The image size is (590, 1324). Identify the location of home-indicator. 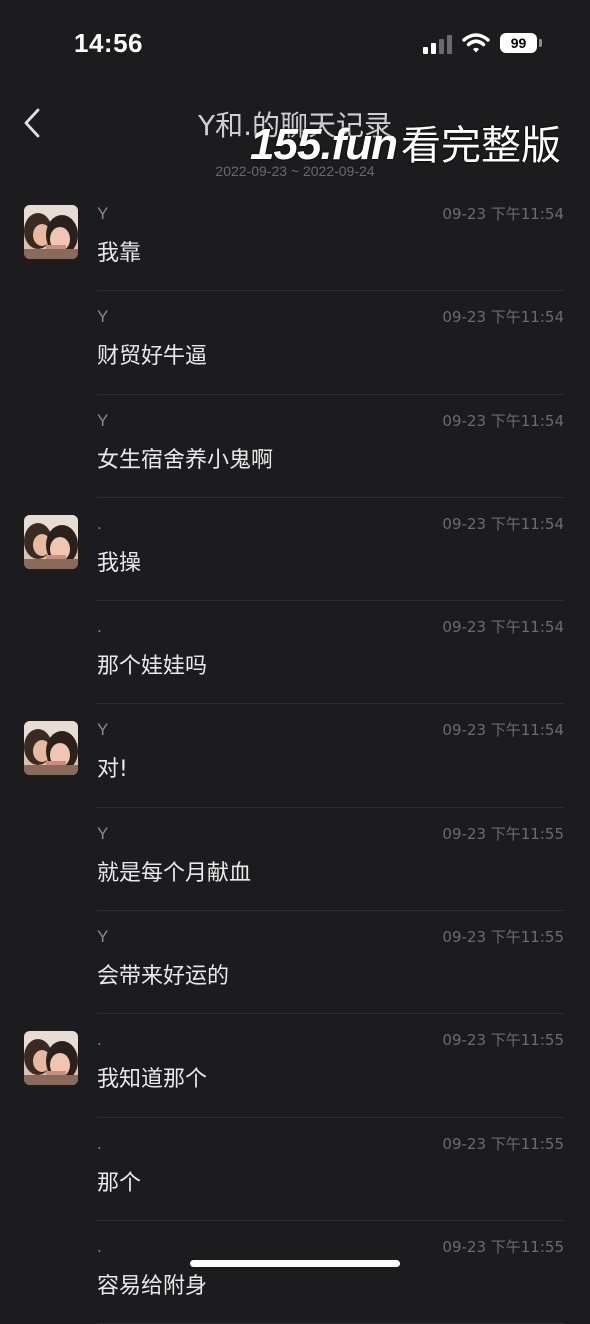
(295, 1263).